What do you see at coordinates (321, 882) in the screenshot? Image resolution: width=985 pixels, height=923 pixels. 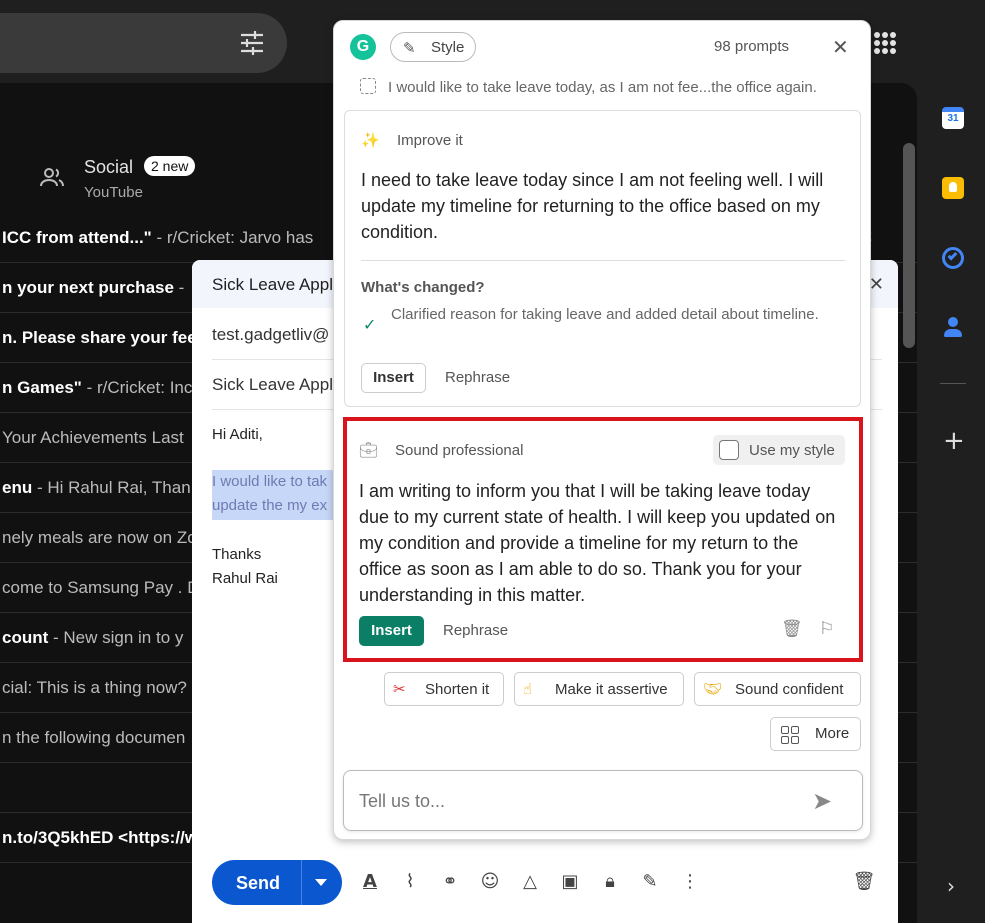 I see `send-options-icon` at bounding box center [321, 882].